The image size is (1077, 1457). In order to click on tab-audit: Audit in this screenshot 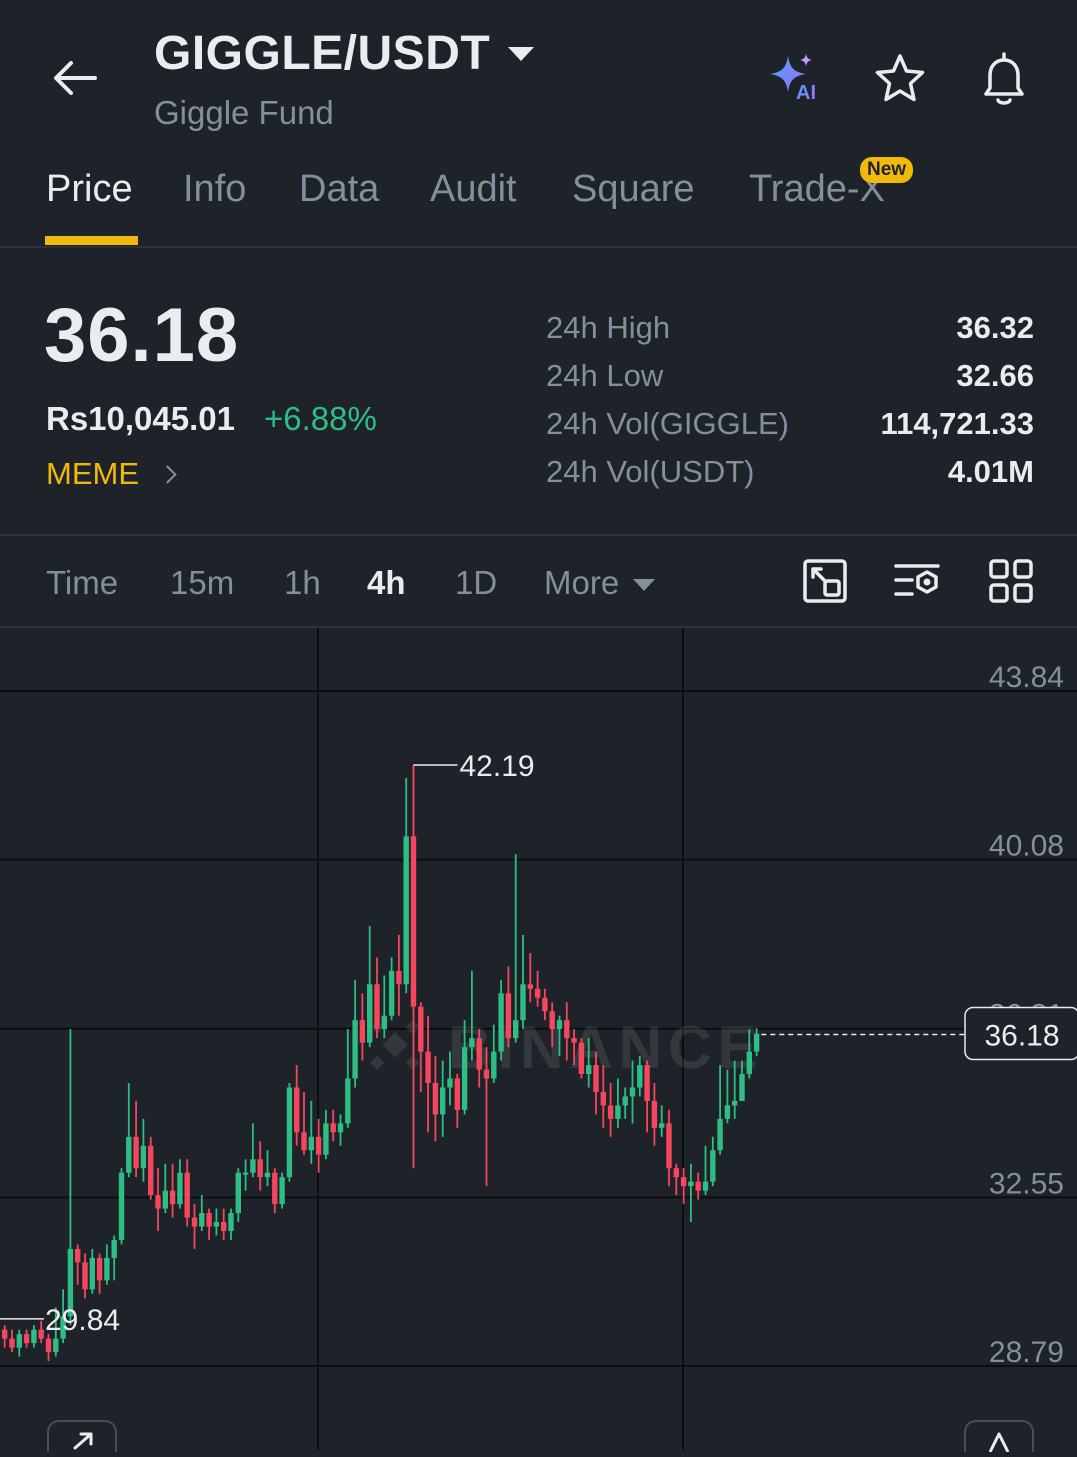, I will do `click(473, 189)`.